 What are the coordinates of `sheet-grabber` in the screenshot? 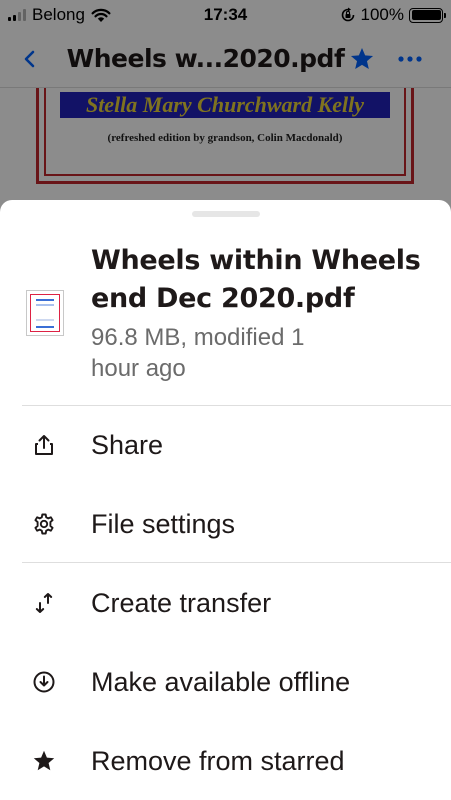 It's located at (226, 214).